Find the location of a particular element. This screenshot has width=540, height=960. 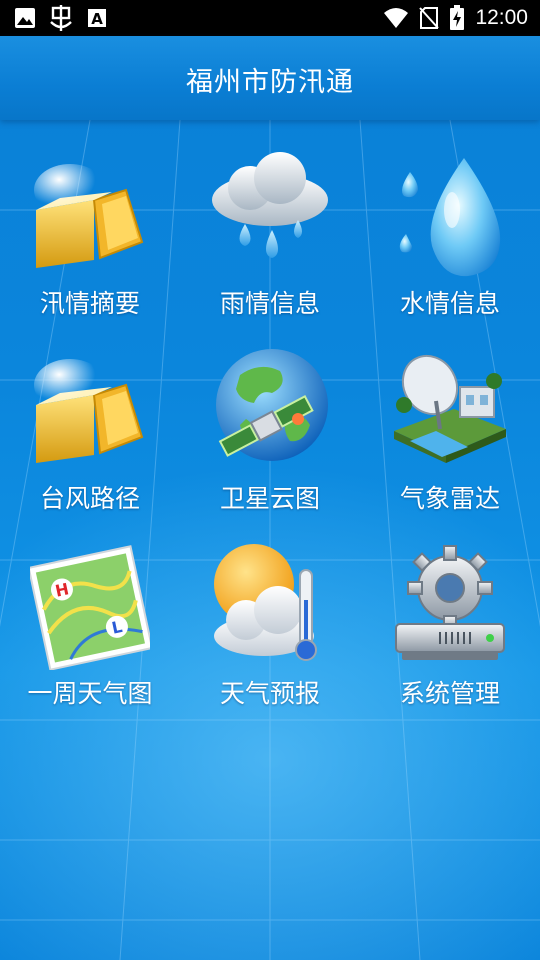

weather-forecast-icon is located at coordinates (265, 602).